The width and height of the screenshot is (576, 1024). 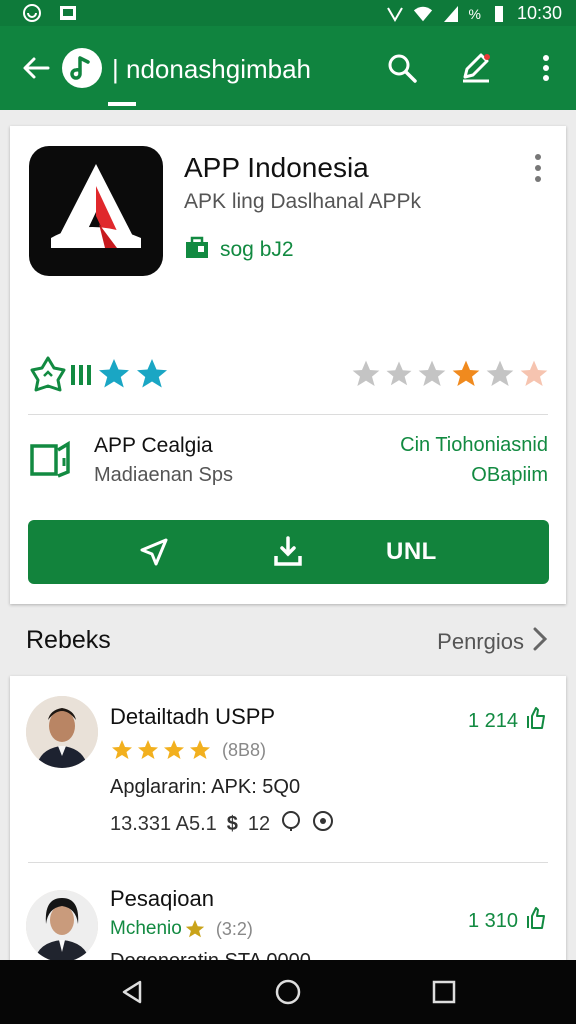 What do you see at coordinates (288, 13) in the screenshot?
I see `status-bar: % 10:30` at bounding box center [288, 13].